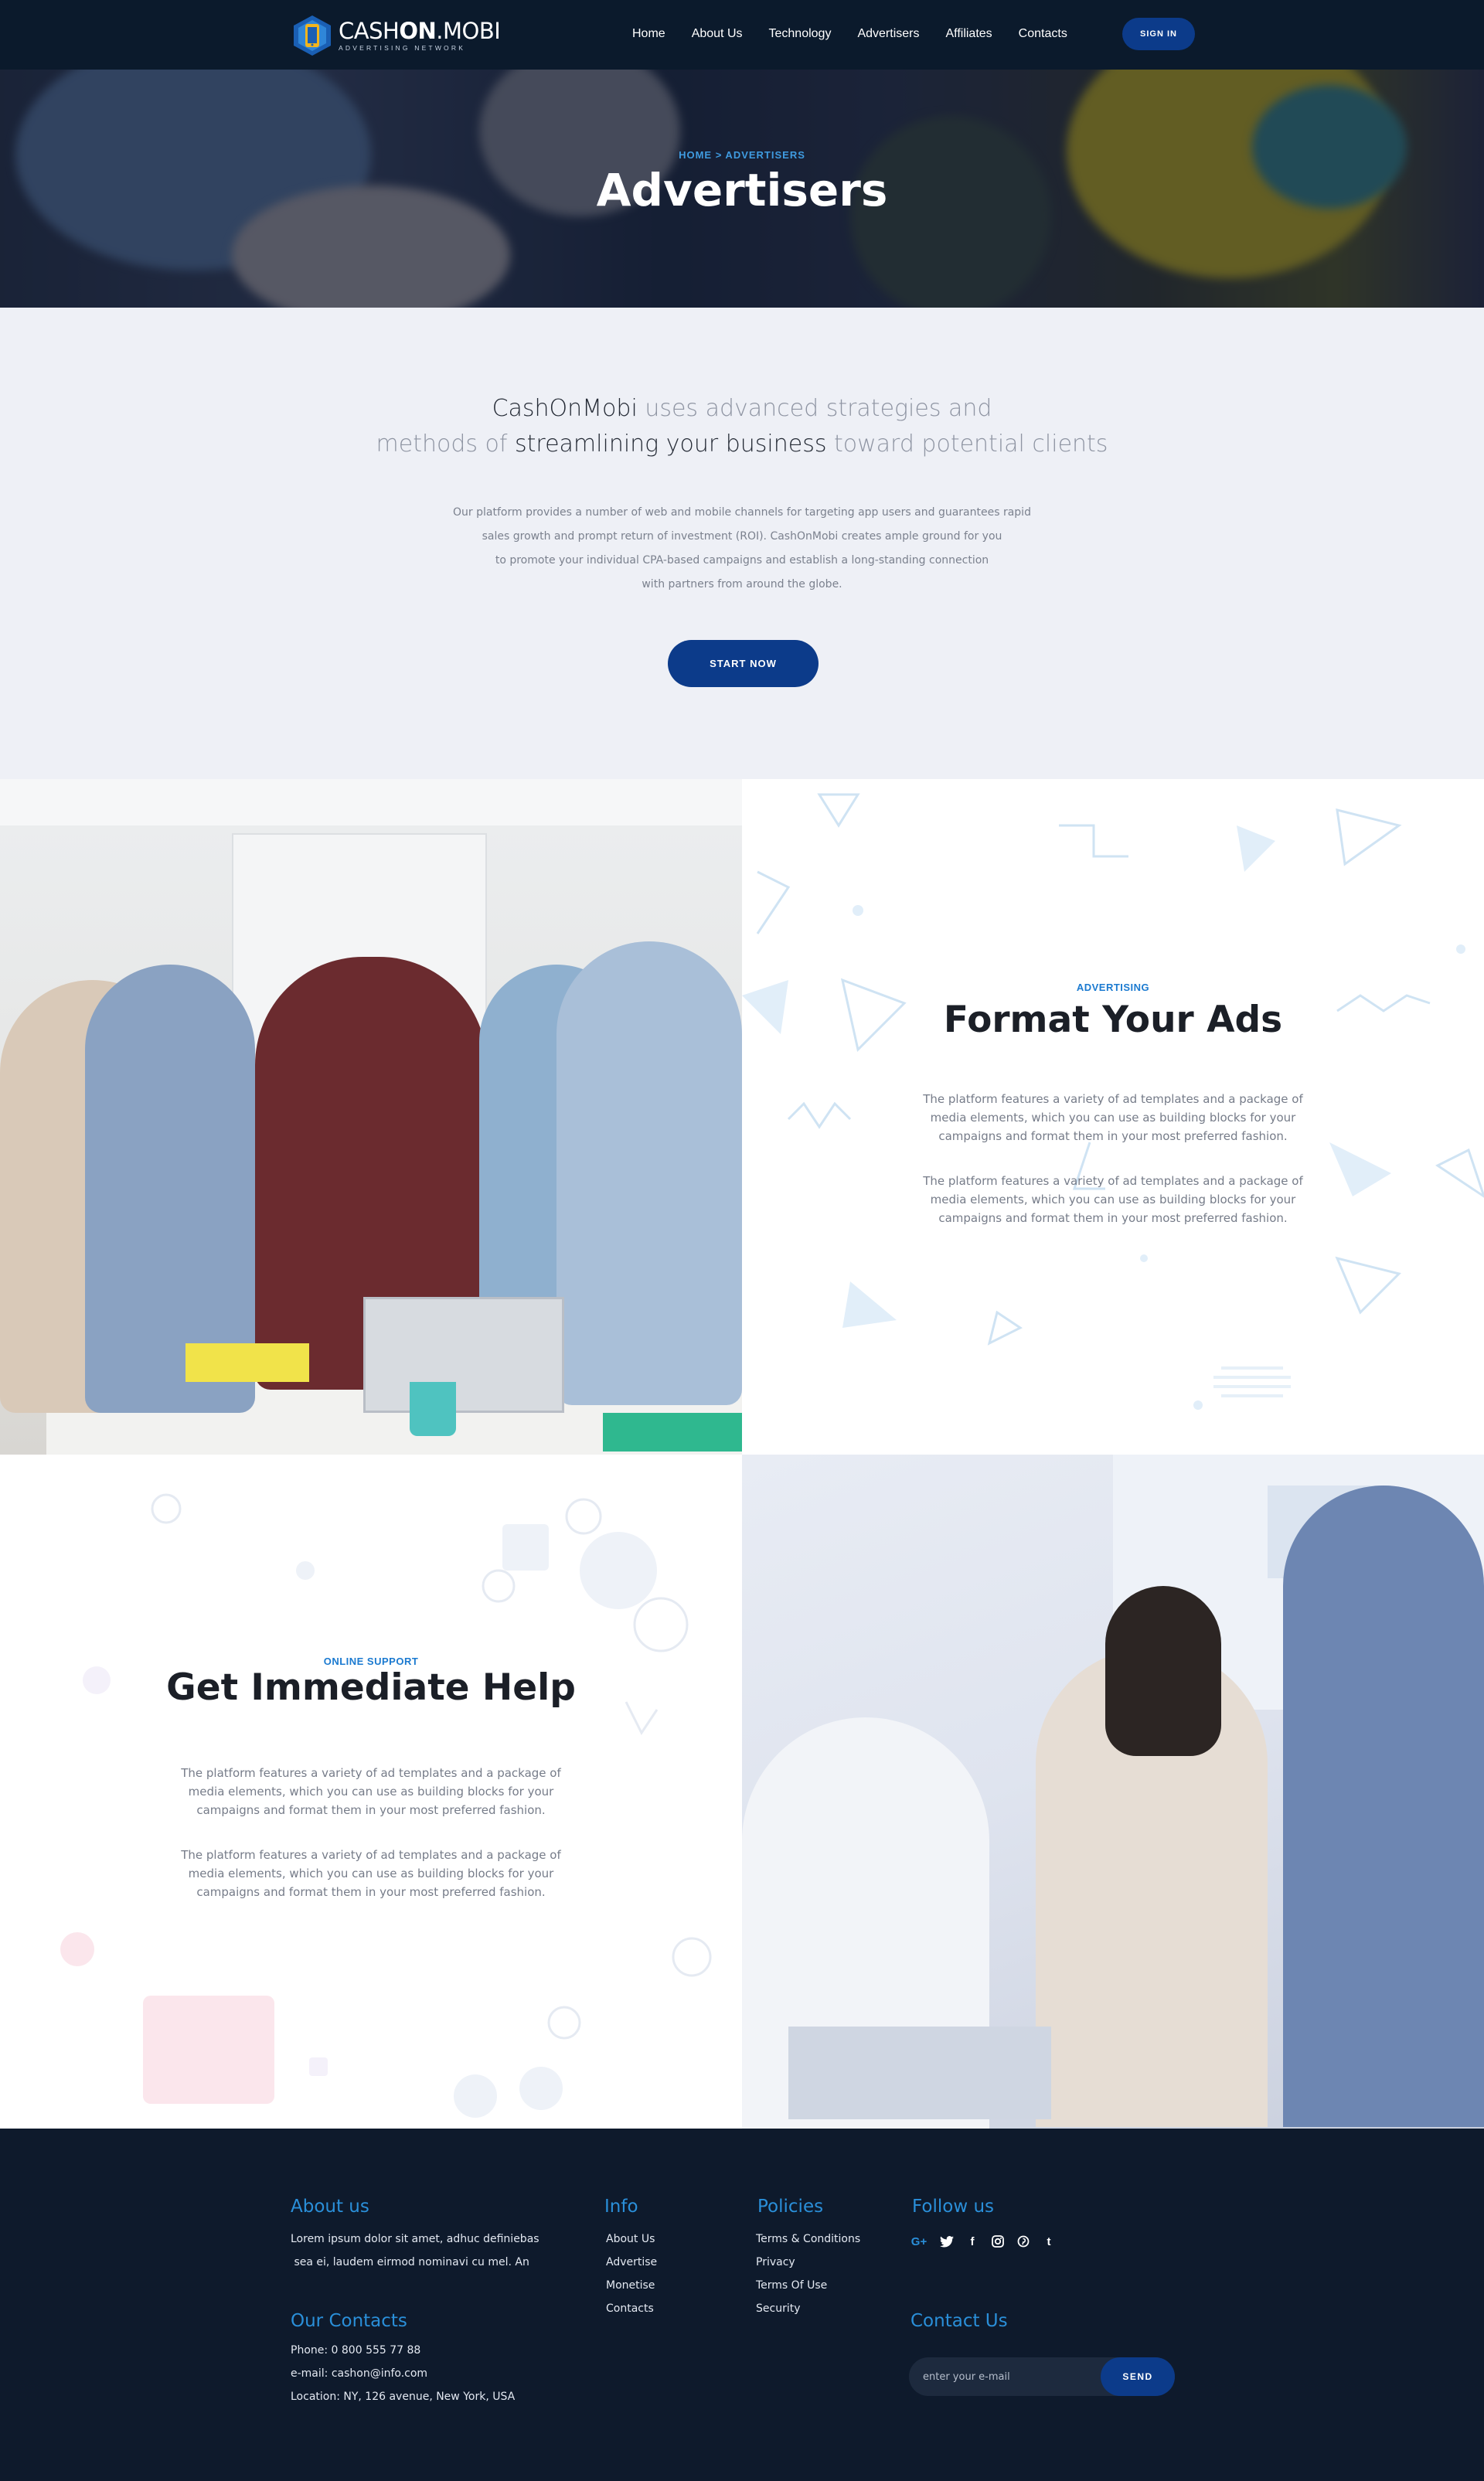 The height and width of the screenshot is (2481, 1484). Describe the element at coordinates (808, 2286) in the screenshot. I see `footer-link-terms-of-use: Terms Of Use` at that location.